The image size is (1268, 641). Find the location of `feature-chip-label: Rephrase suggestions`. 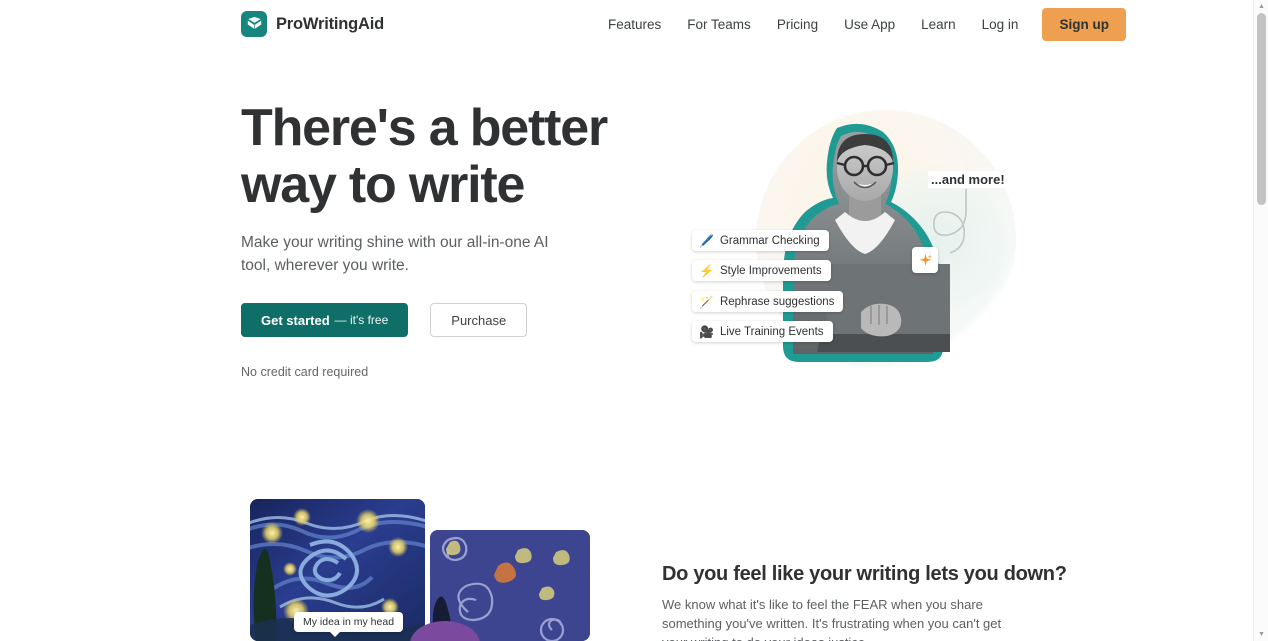

feature-chip-label: Rephrase suggestions is located at coordinates (777, 301).